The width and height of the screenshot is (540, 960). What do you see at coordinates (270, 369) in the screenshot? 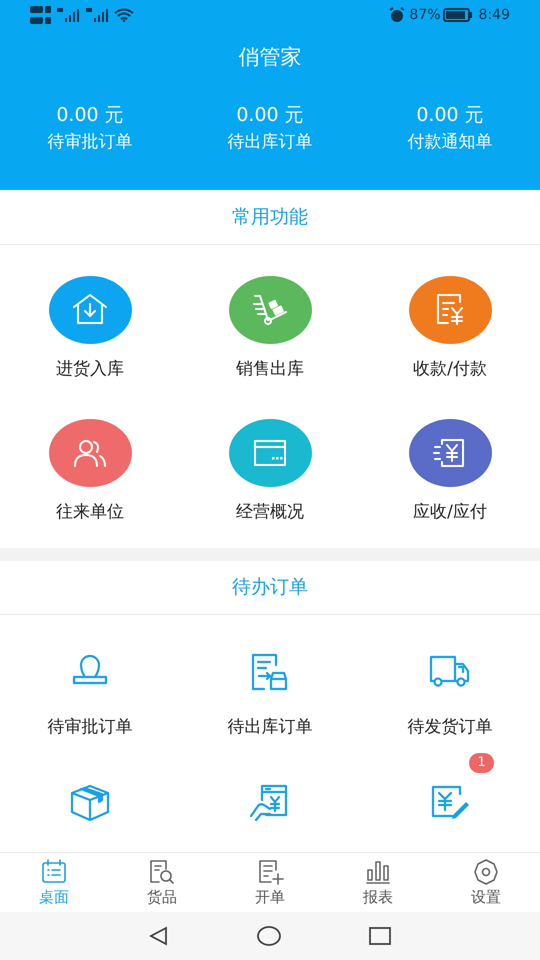
I see `function-label: 销售出库` at bounding box center [270, 369].